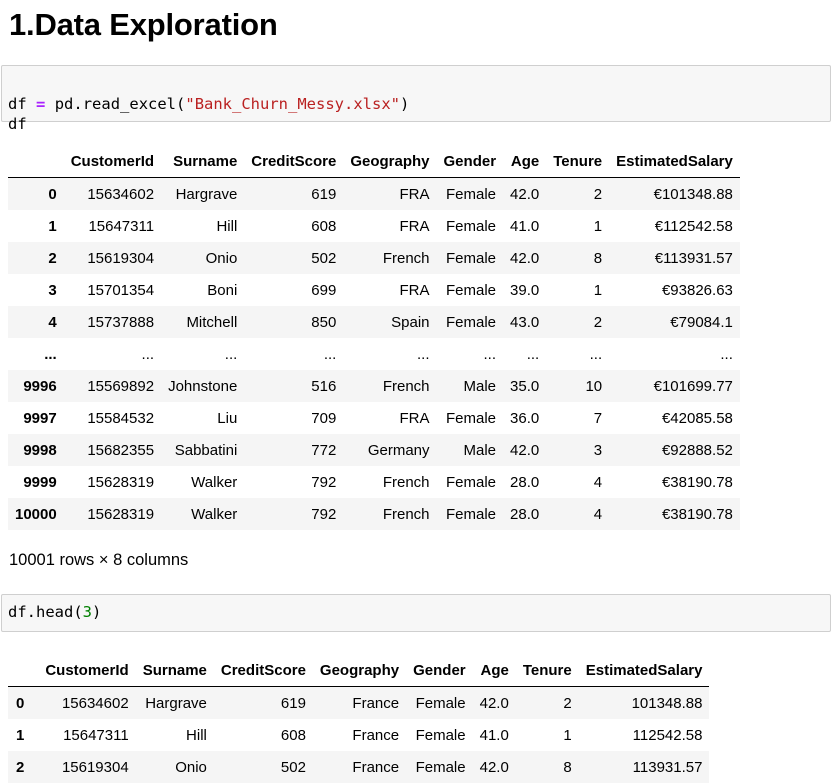  What do you see at coordinates (36, 514) in the screenshot?
I see `row-index: 10000` at bounding box center [36, 514].